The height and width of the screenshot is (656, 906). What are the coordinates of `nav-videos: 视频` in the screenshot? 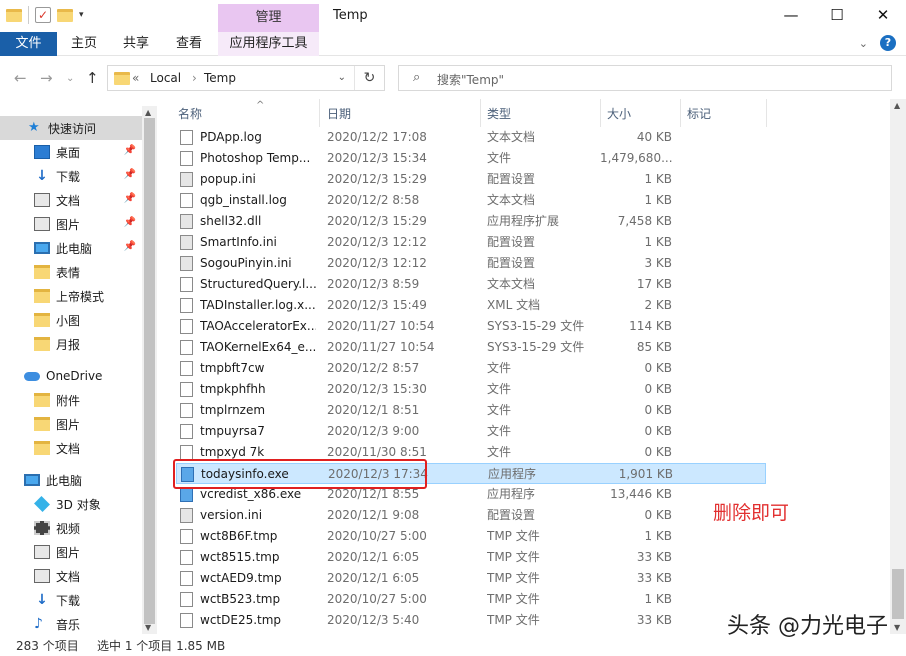 It's located at (71, 528).